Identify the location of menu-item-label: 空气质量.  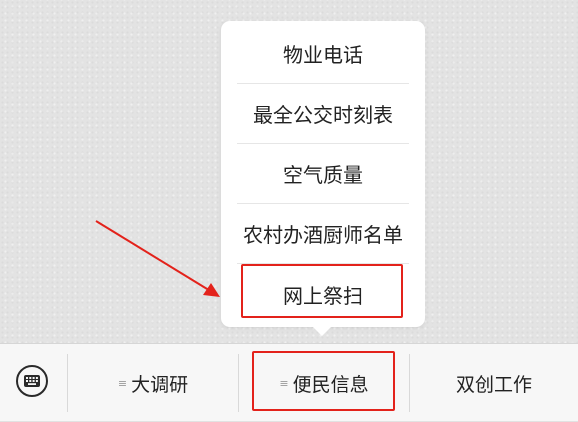
(323, 175).